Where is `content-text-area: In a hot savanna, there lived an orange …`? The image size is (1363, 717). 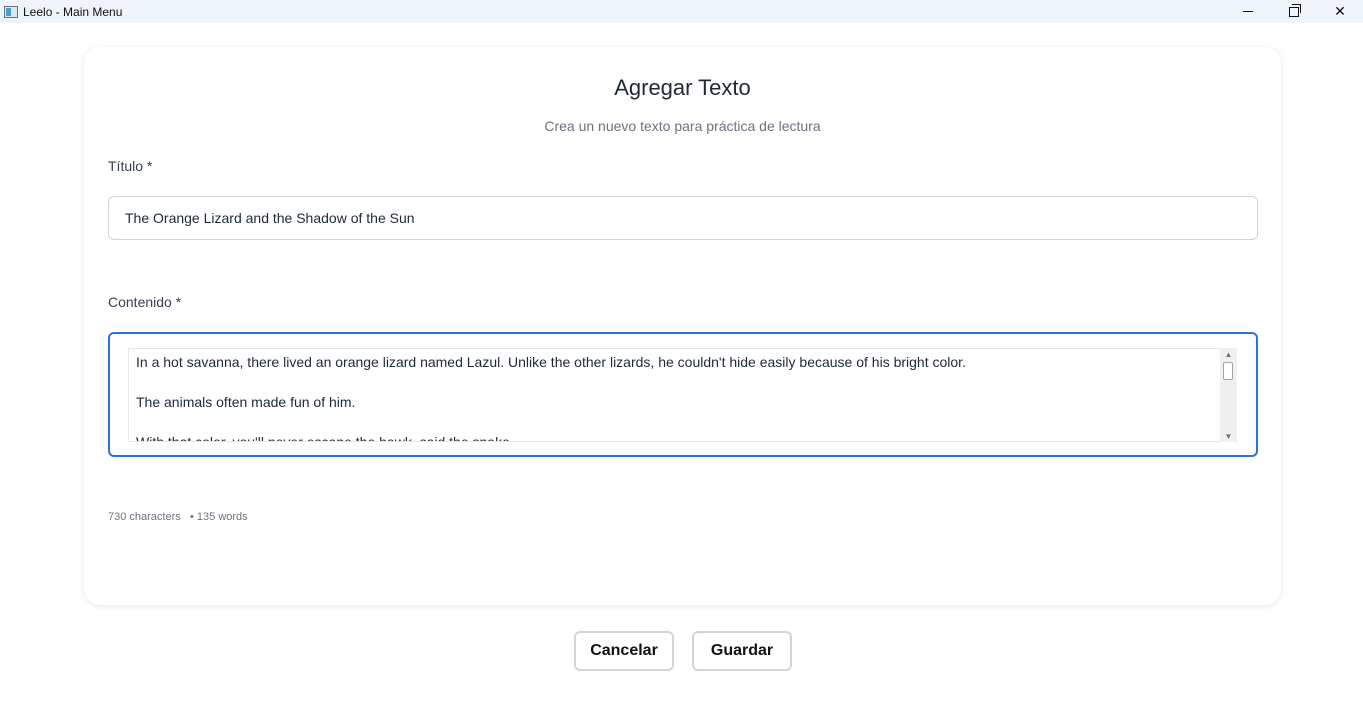 content-text-area: In a hot savanna, there lived an orange … is located at coordinates (674, 395).